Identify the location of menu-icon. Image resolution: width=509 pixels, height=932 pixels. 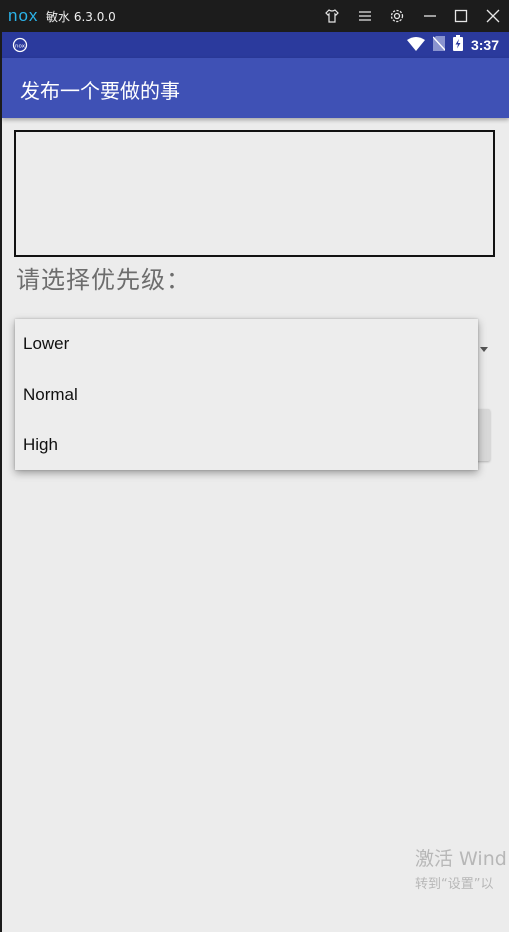
(365, 16).